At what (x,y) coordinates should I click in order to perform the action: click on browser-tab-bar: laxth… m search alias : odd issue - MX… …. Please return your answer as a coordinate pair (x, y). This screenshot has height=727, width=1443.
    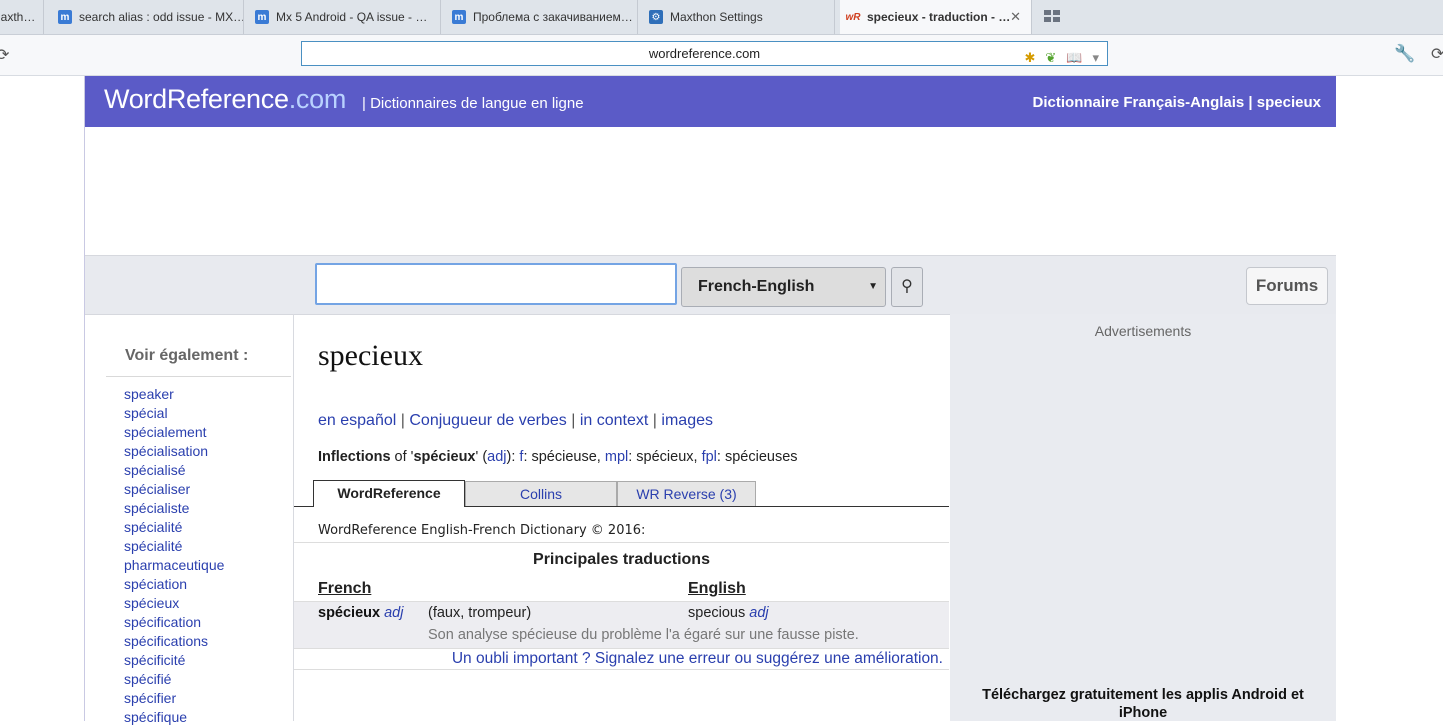
    Looking at the image, I should click on (721, 17).